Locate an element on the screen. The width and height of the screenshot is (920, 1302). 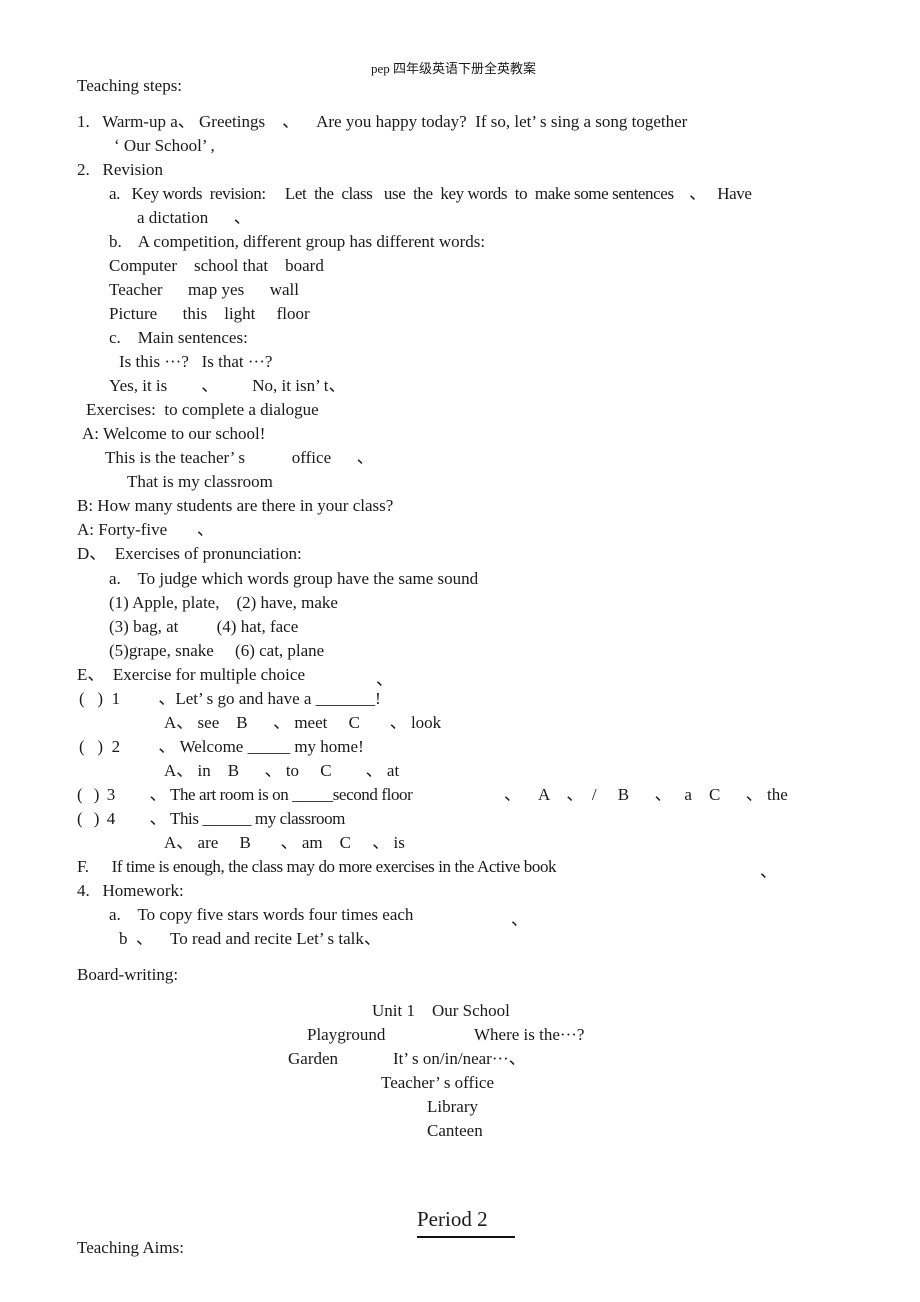
words-row-1: Computer school that board is located at coordinates (216, 265).